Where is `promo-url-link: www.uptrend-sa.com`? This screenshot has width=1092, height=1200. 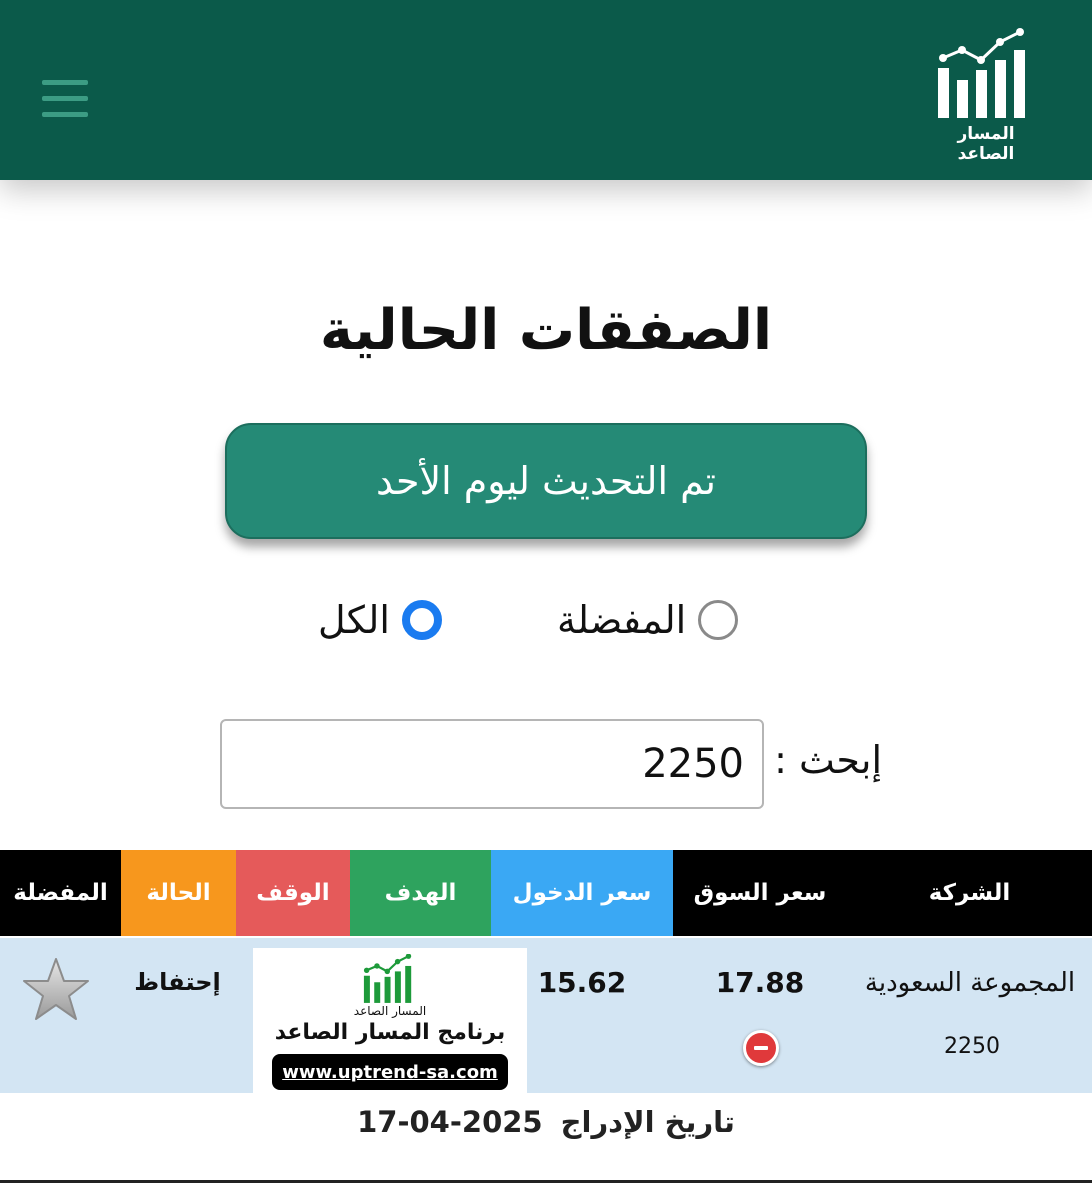 promo-url-link: www.uptrend-sa.com is located at coordinates (390, 1072).